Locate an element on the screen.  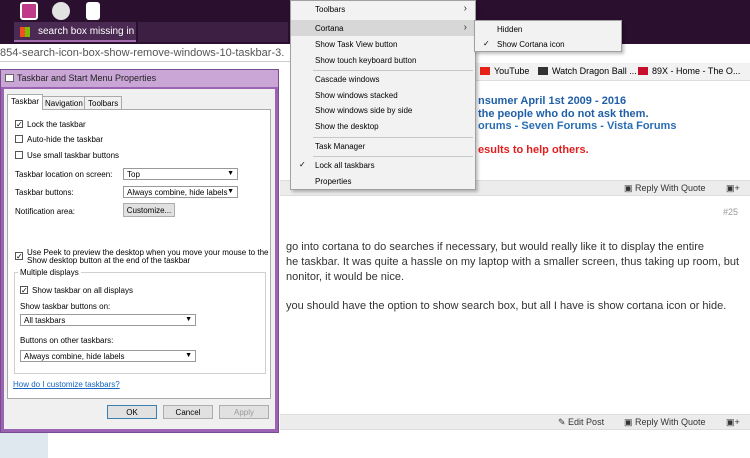
menu-item-properties: Properties is located at coordinates (383, 181).